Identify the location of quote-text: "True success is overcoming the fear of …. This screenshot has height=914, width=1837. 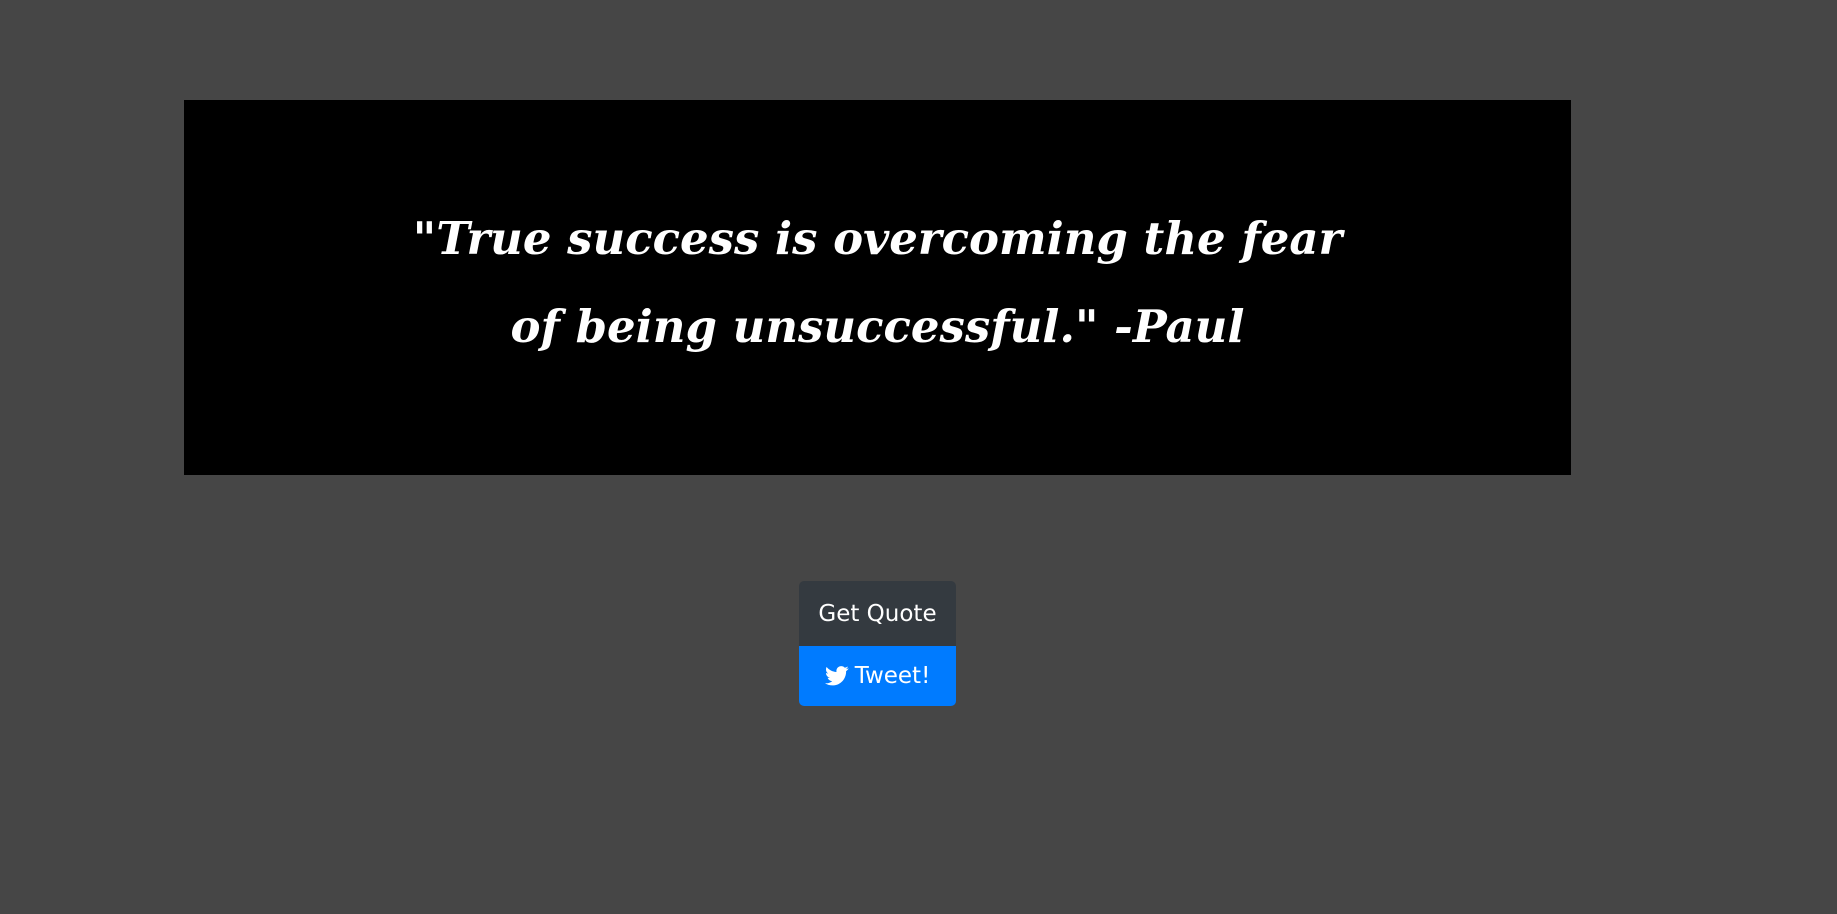
(877, 282).